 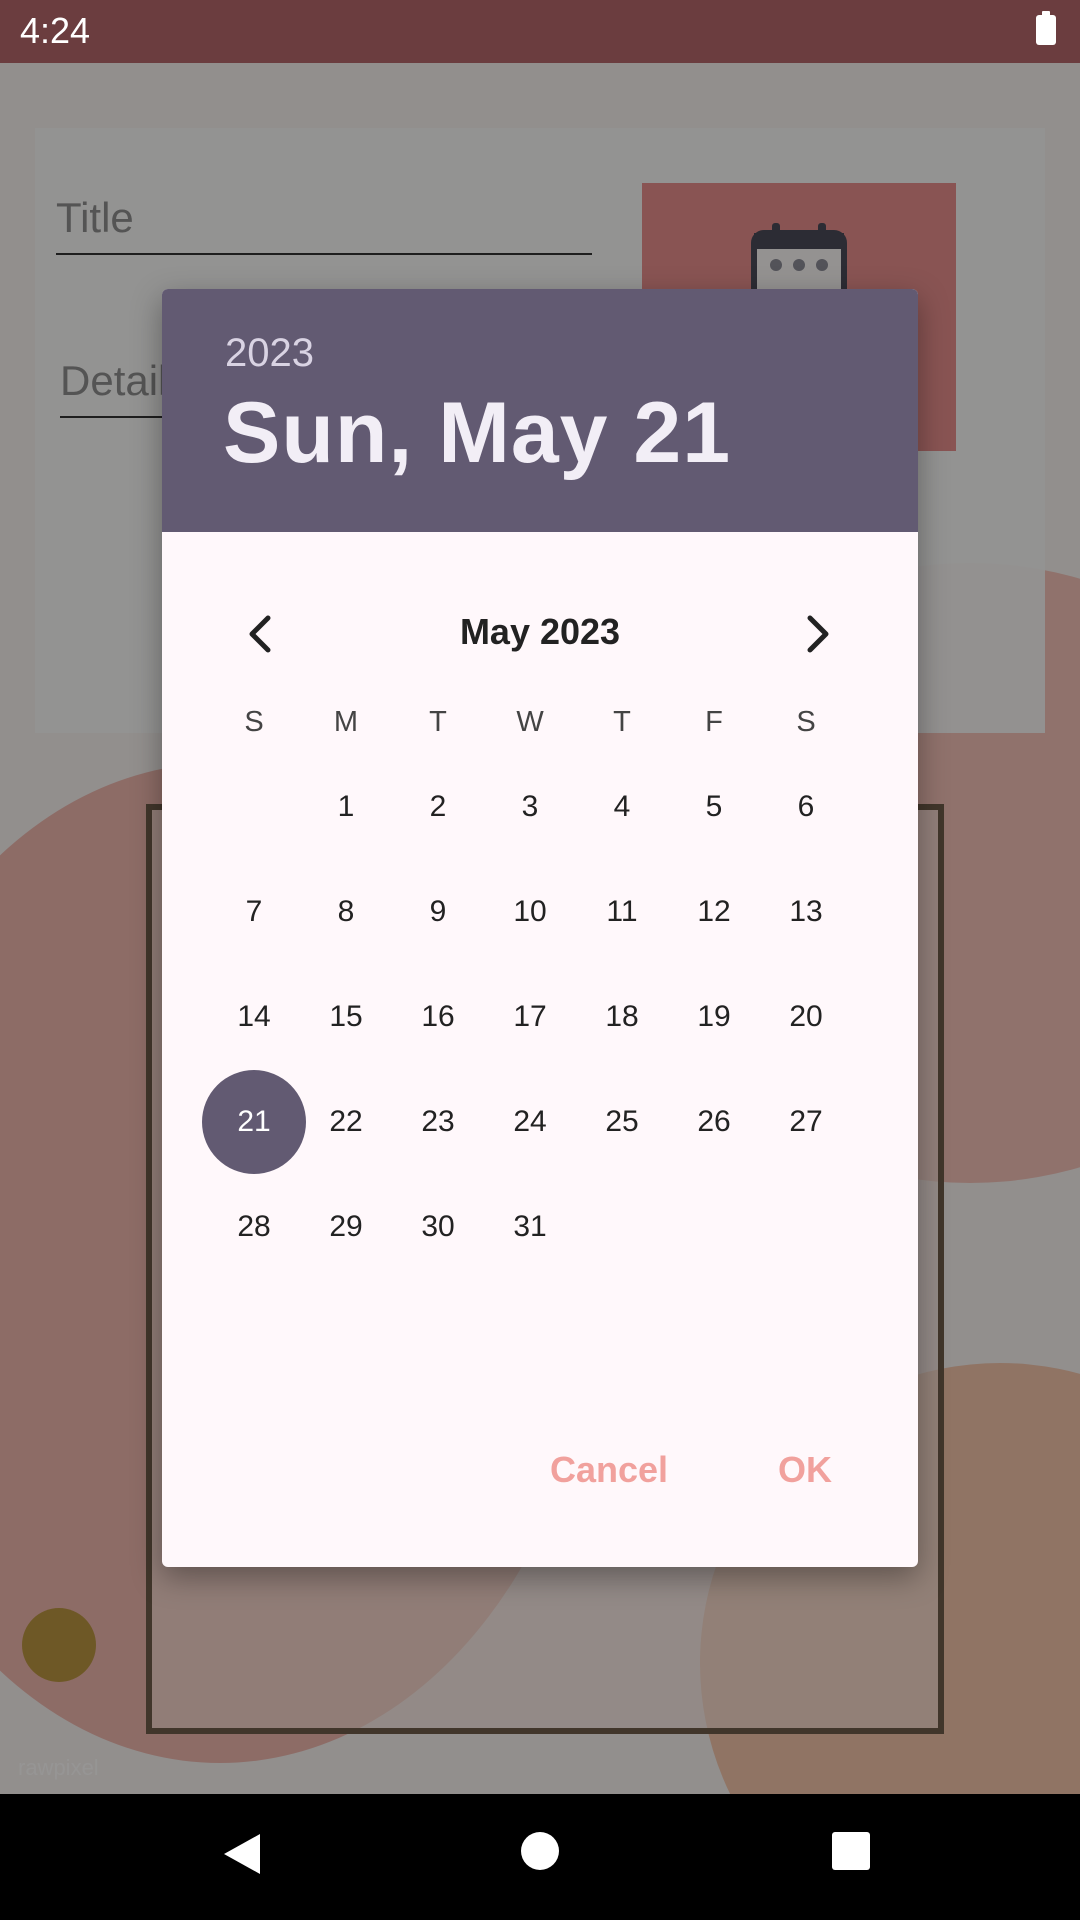 What do you see at coordinates (714, 912) in the screenshot?
I see `day-cell: 12` at bounding box center [714, 912].